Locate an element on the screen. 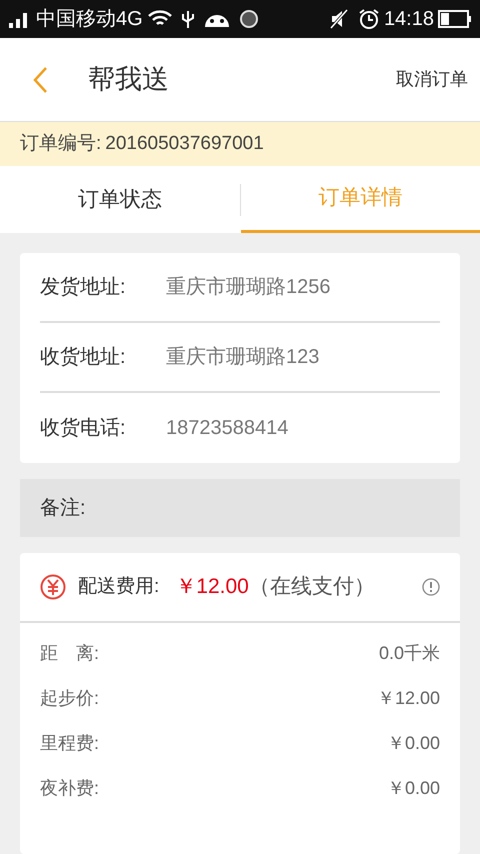 The image size is (480, 854). tab: 订单状态 is located at coordinates (120, 199).